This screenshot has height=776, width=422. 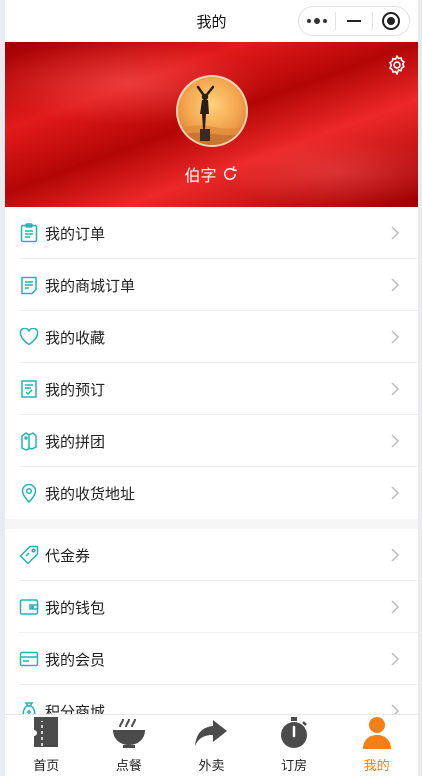 I want to click on tab-takeout: 外卖, so click(x=211, y=745).